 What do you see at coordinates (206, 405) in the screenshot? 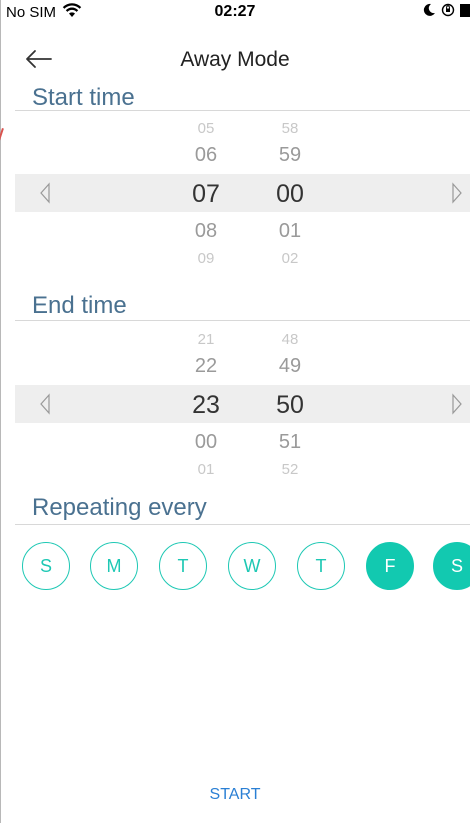
I see `selected-hour: 23` at bounding box center [206, 405].